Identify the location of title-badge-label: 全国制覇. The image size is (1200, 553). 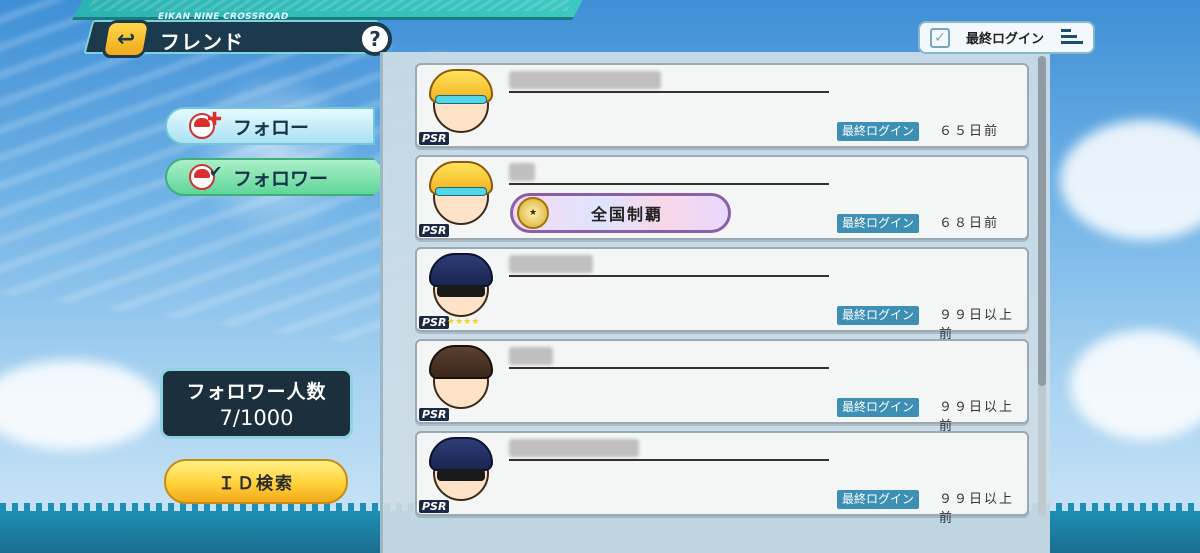
(627, 214).